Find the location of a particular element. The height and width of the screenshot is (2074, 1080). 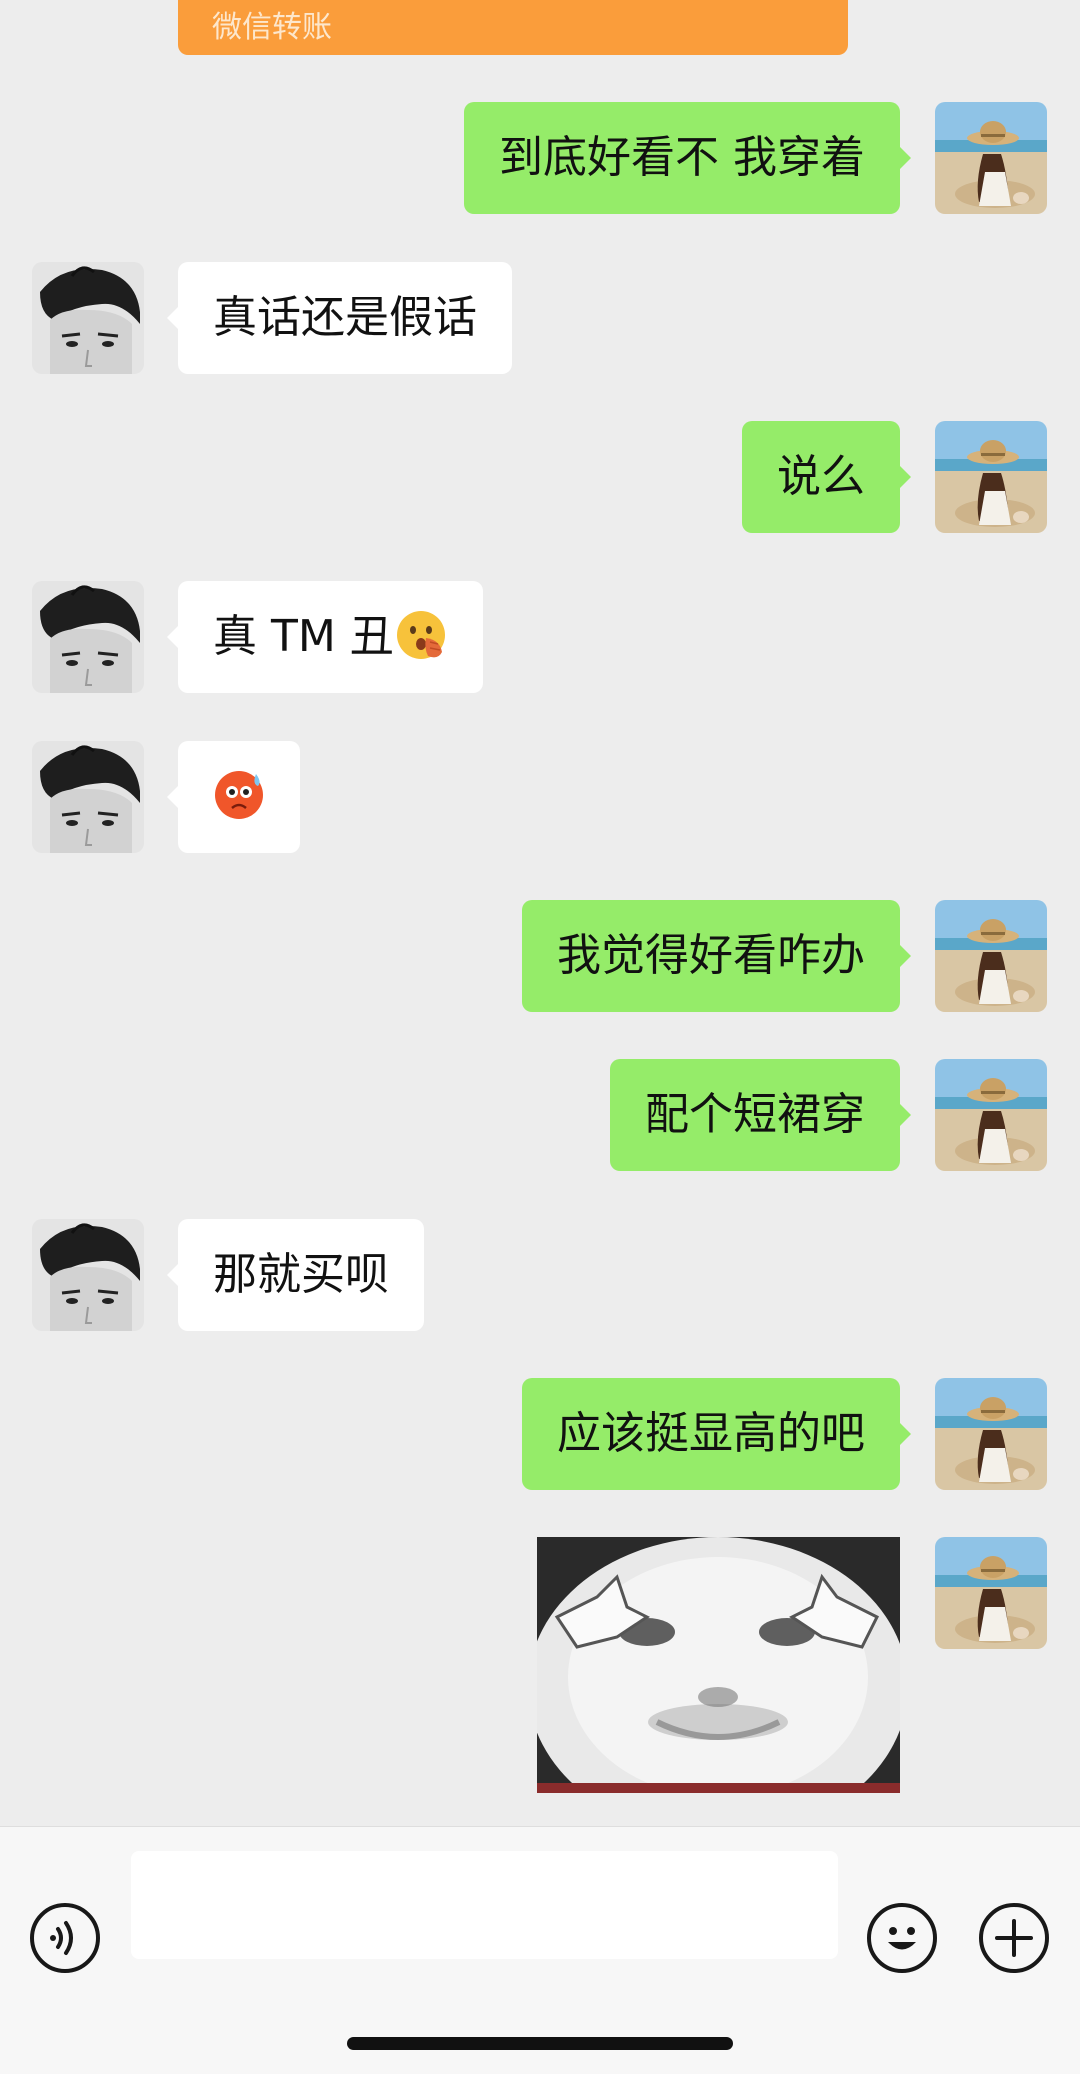

message-text: 我觉得好看咋办 is located at coordinates (711, 955).